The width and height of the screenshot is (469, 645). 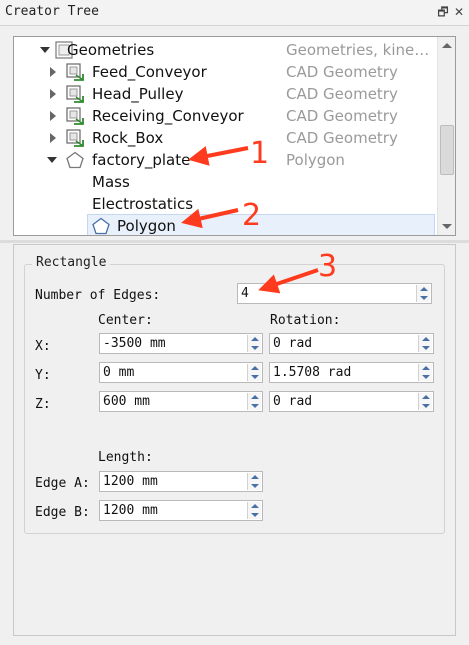 What do you see at coordinates (312, 372) in the screenshot?
I see `rotation-y-value: 1.5708 rad` at bounding box center [312, 372].